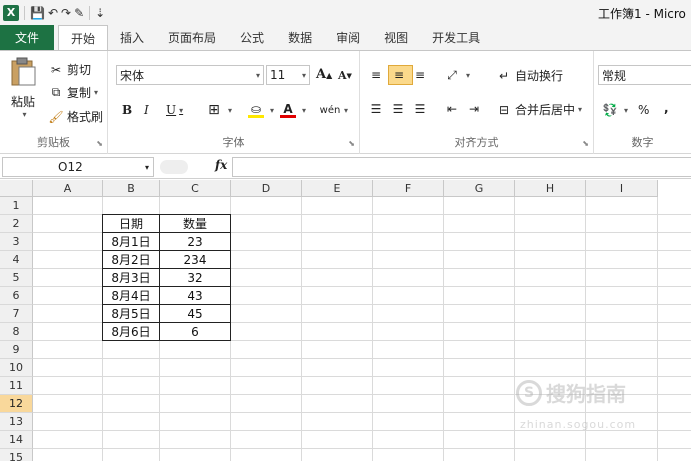  Describe the element at coordinates (190, 75) in the screenshot. I see `font-name-select: 宋体 ▾` at that location.